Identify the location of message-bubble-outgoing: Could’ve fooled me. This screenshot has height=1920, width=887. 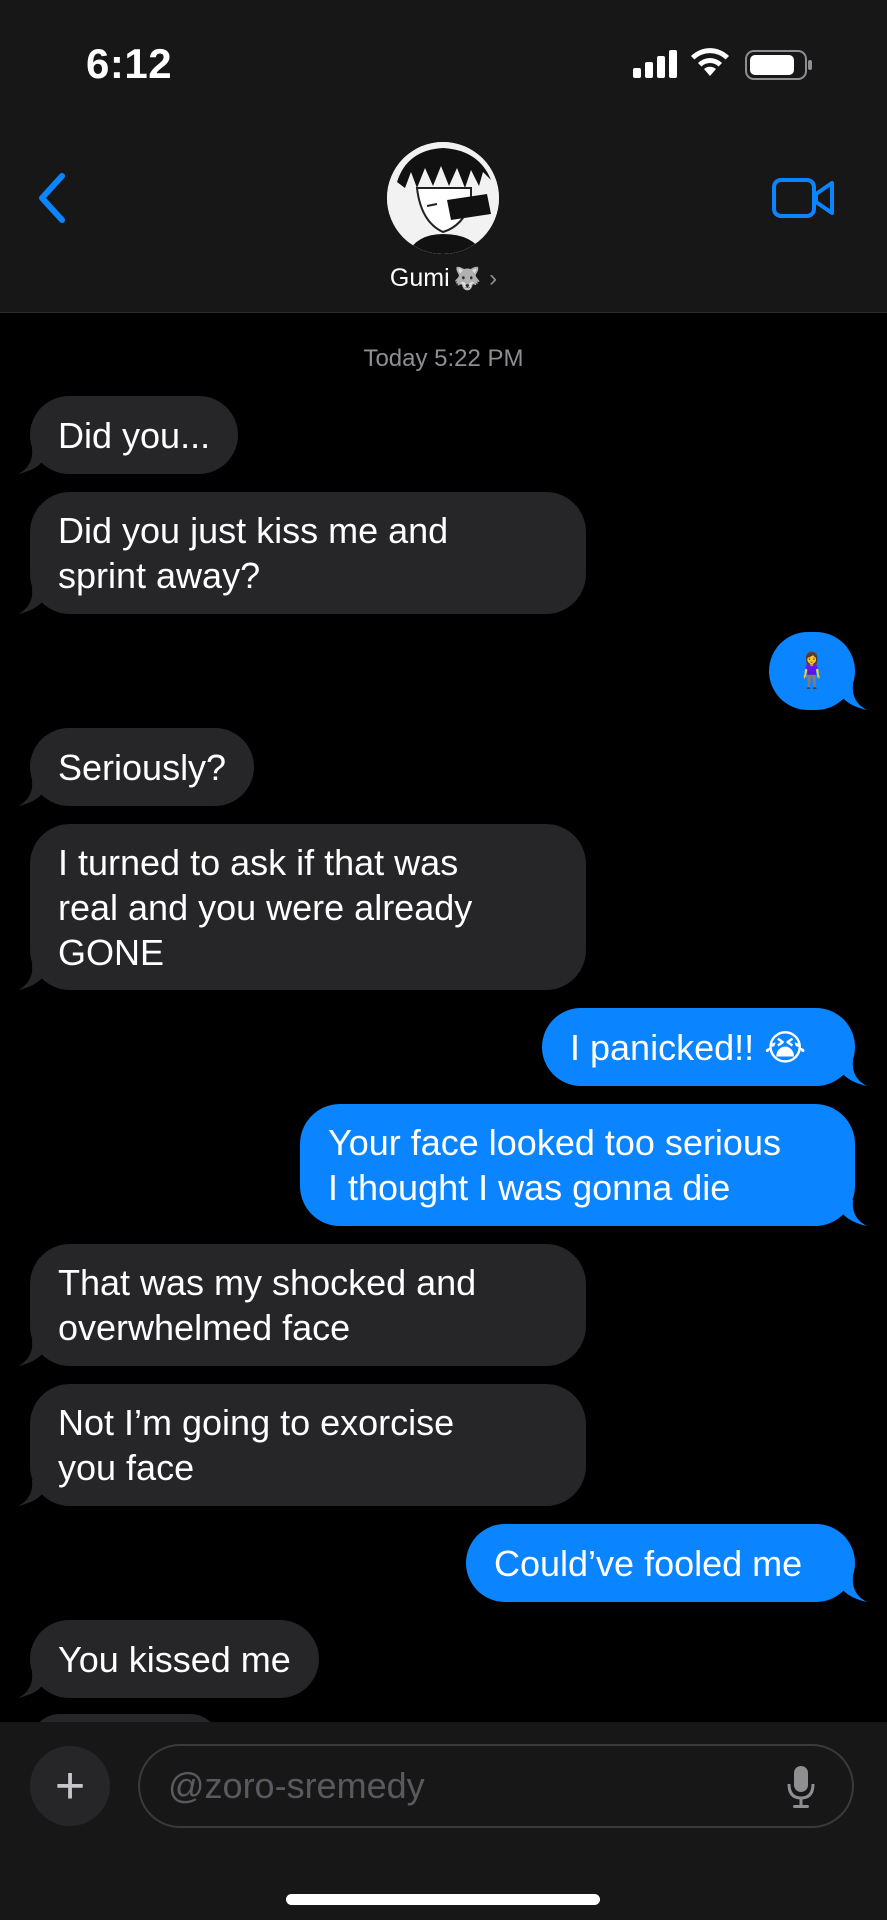
(666, 1563).